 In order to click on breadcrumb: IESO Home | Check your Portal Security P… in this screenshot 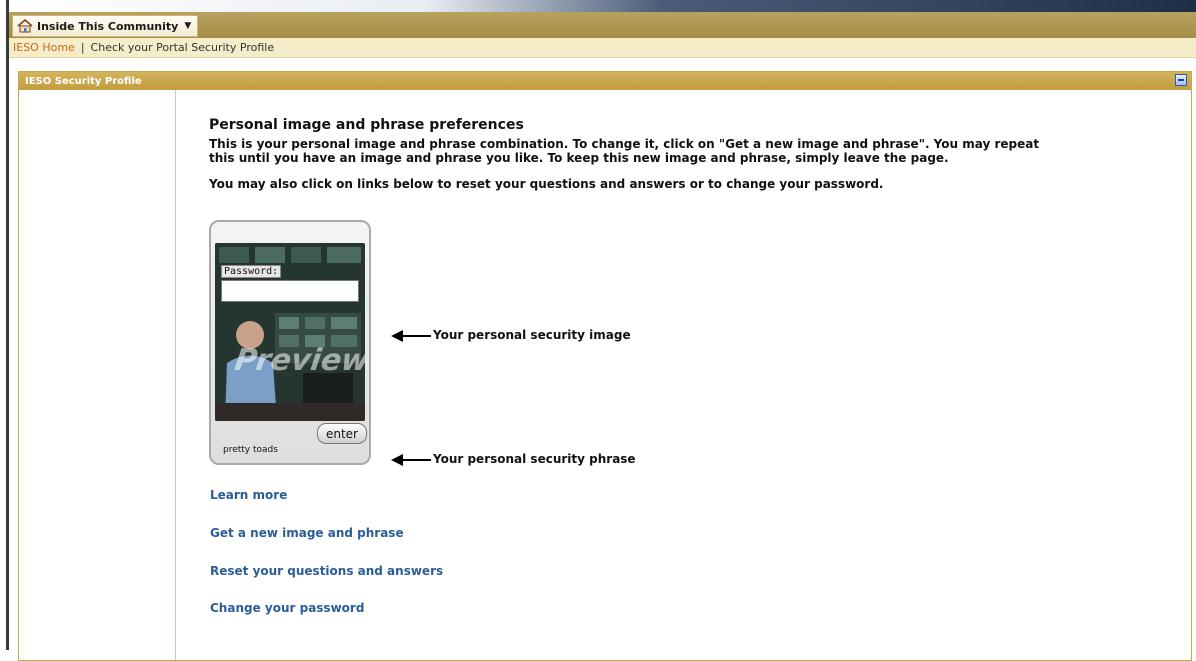, I will do `click(602, 48)`.